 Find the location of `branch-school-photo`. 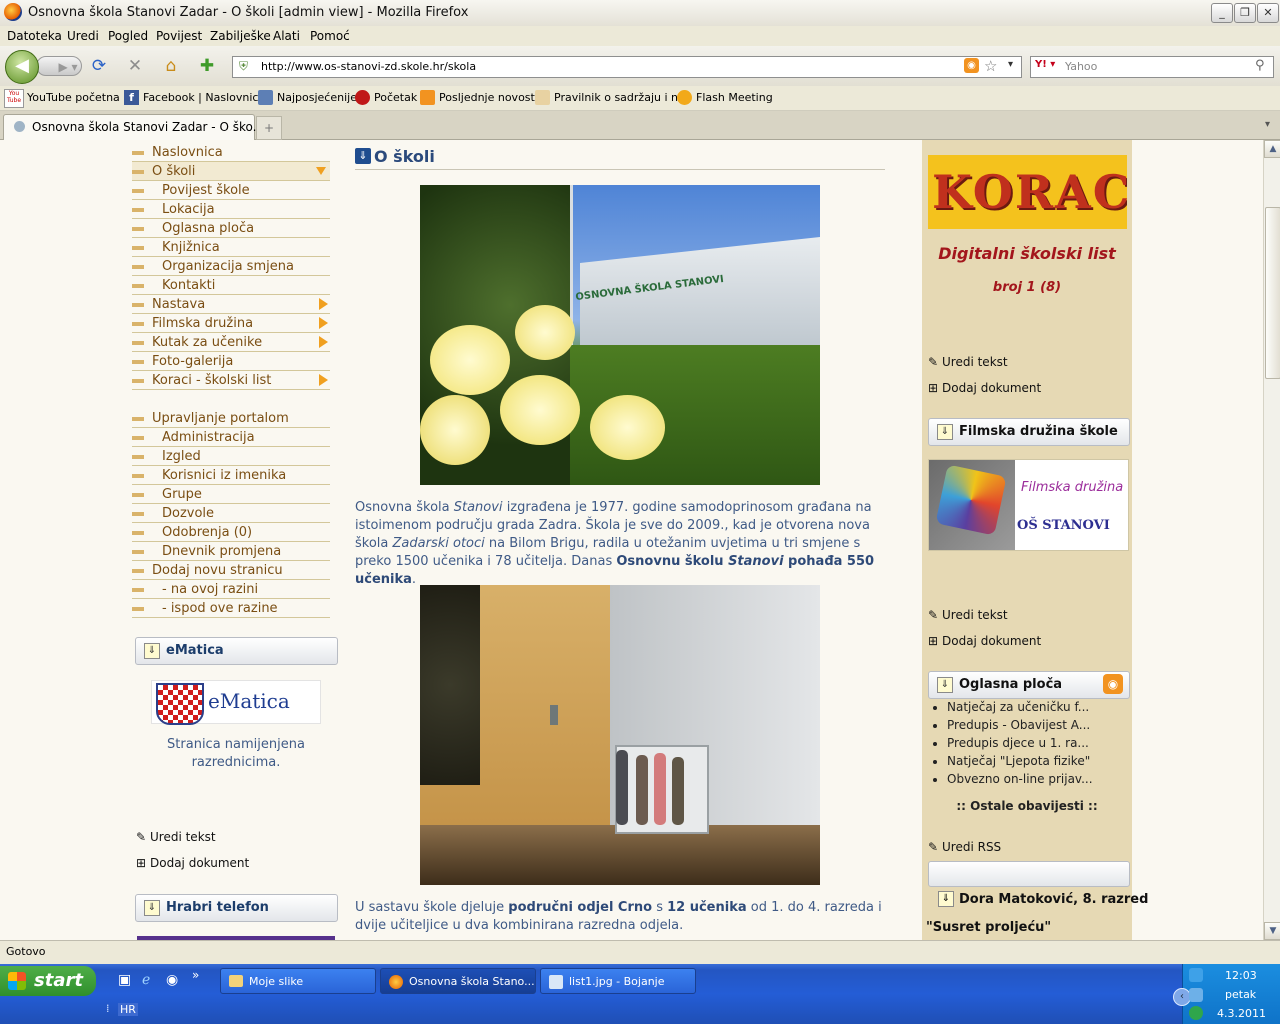

branch-school-photo is located at coordinates (620, 735).